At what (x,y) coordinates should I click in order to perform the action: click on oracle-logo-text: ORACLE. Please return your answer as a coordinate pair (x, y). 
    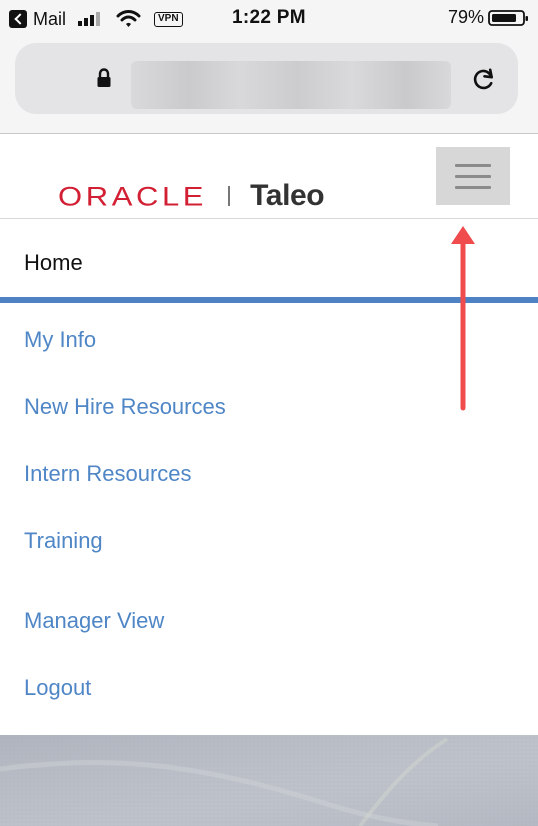
    Looking at the image, I should click on (133, 196).